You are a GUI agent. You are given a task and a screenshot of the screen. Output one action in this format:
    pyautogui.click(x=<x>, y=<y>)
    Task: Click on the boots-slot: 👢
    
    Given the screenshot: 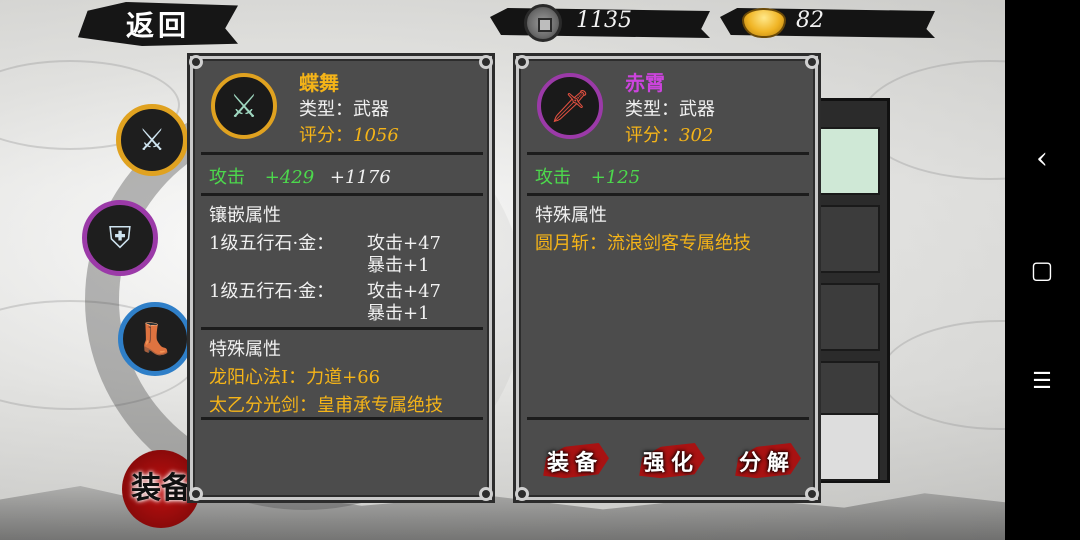 What is the action you would take?
    pyautogui.click(x=155, y=339)
    